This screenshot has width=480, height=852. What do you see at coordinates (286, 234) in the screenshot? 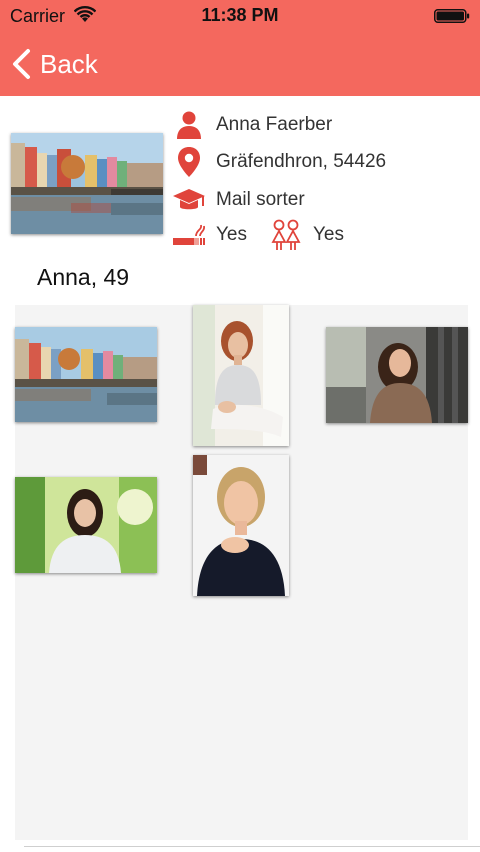
I see `children-icon` at bounding box center [286, 234].